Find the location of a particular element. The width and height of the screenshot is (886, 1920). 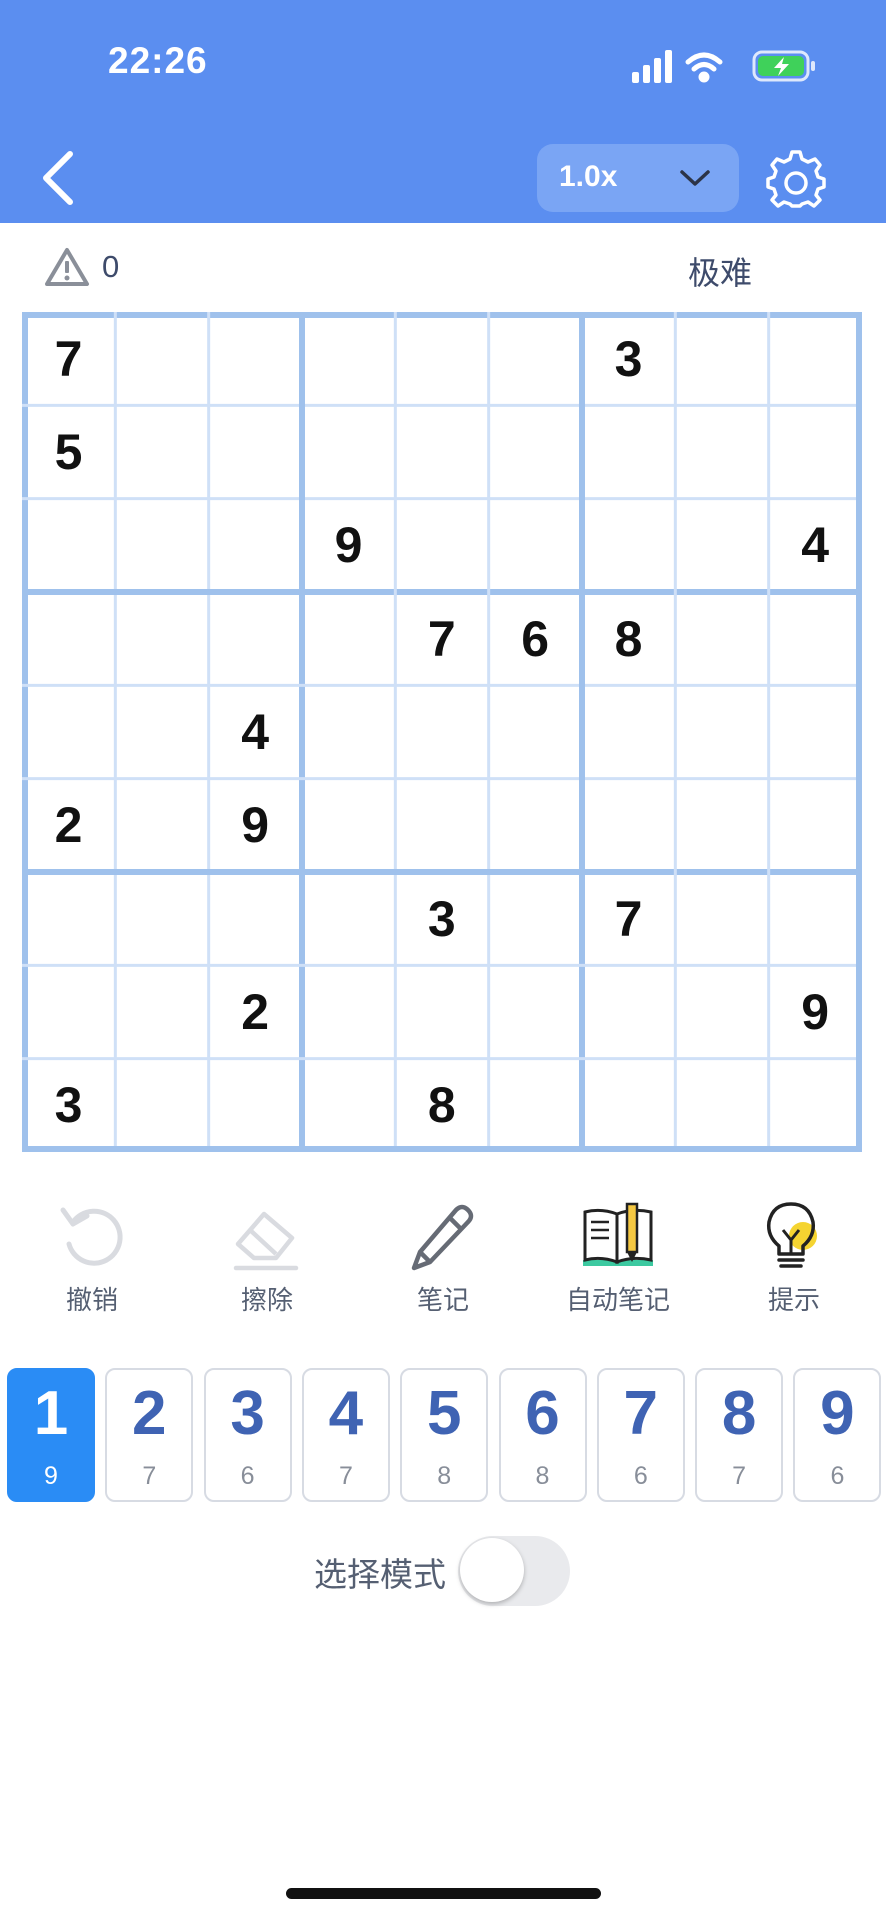

board-cell-r7c8: 9 is located at coordinates (815, 1011).